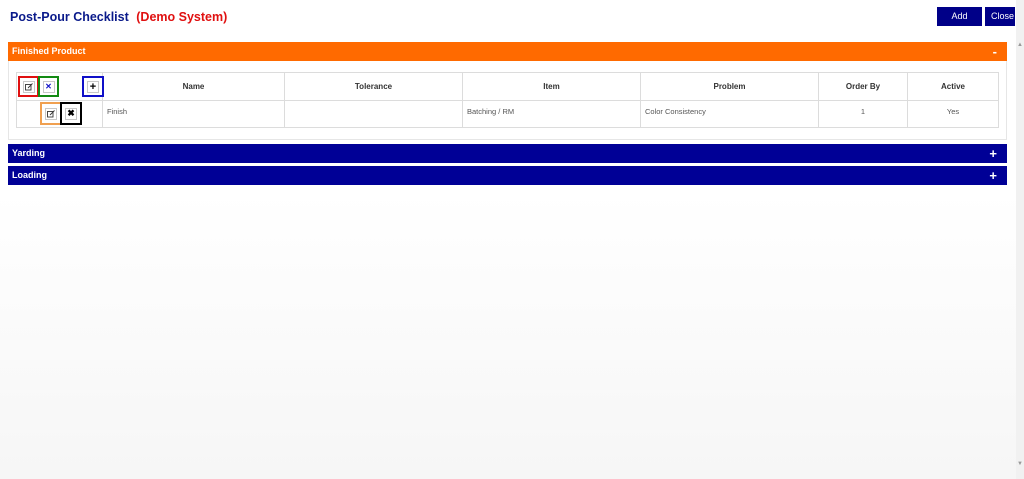 This screenshot has height=479, width=1024. I want to click on cell-tolerance, so click(373, 114).